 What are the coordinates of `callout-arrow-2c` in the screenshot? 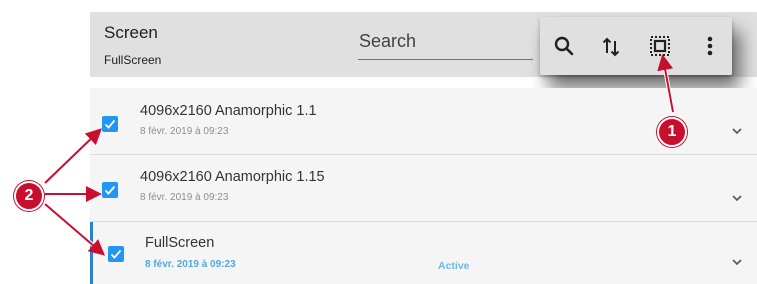 It's located at (75, 229).